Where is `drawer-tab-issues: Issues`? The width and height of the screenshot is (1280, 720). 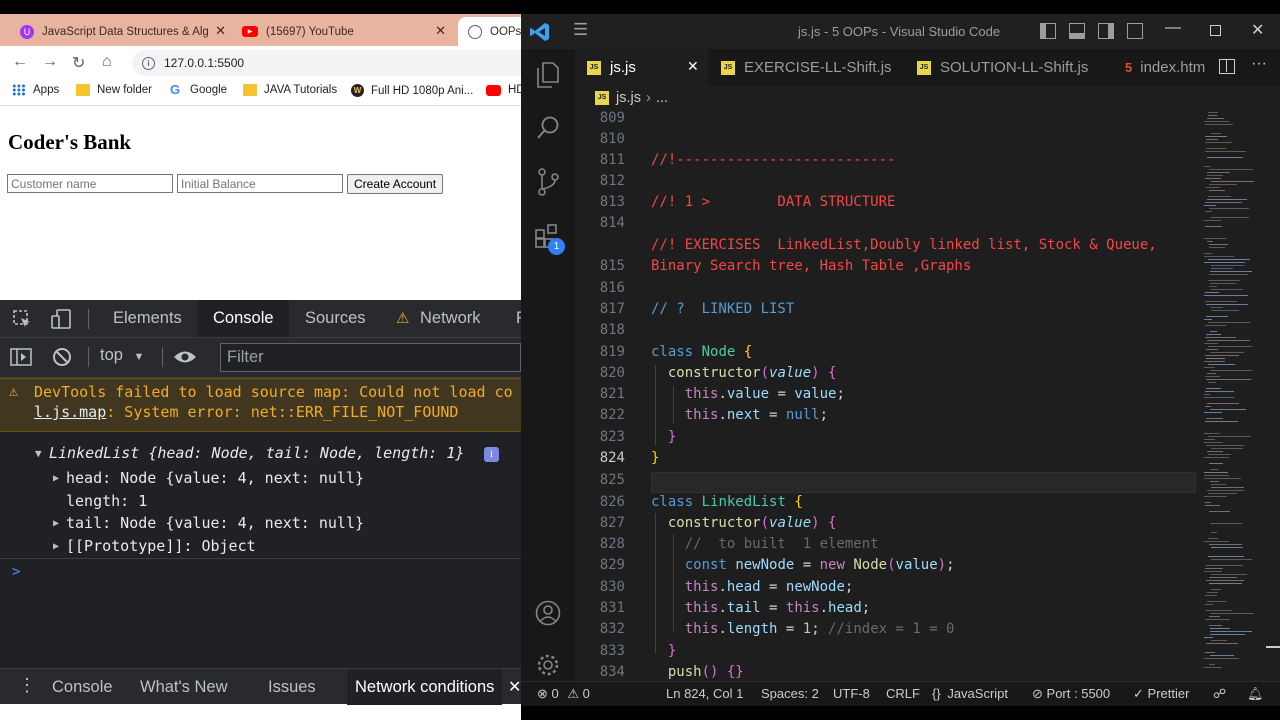 drawer-tab-issues: Issues is located at coordinates (292, 687).